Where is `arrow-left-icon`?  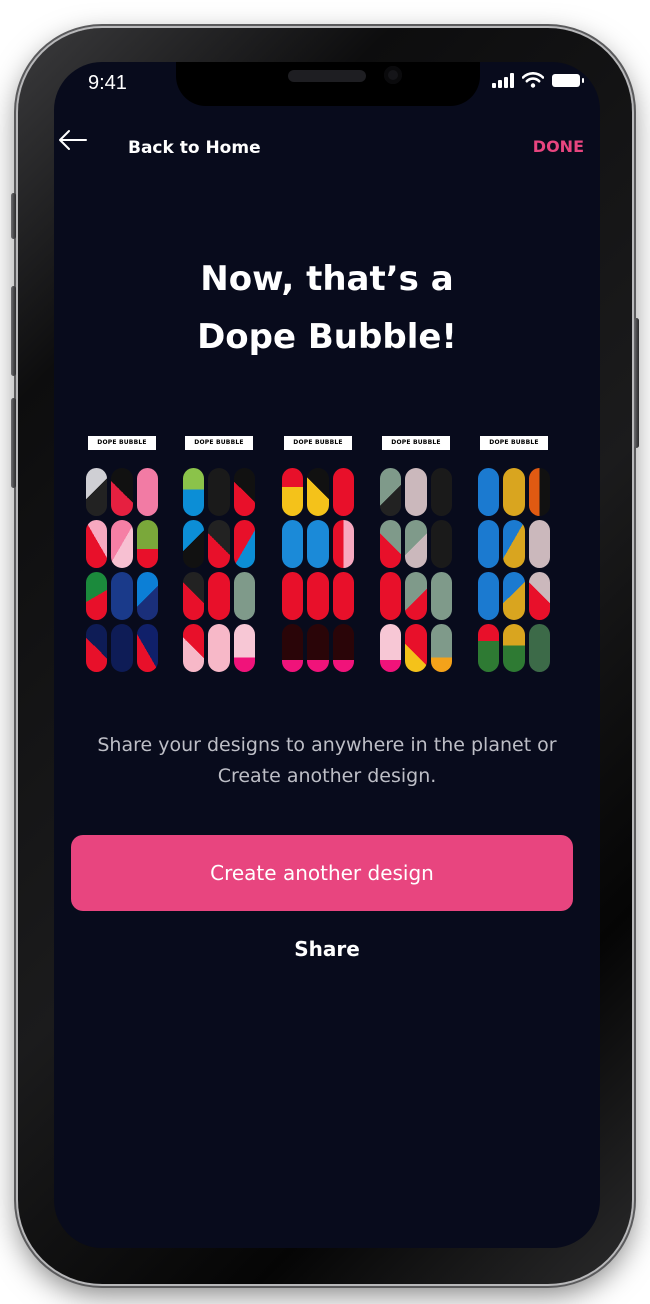
arrow-left-icon is located at coordinates (73, 140).